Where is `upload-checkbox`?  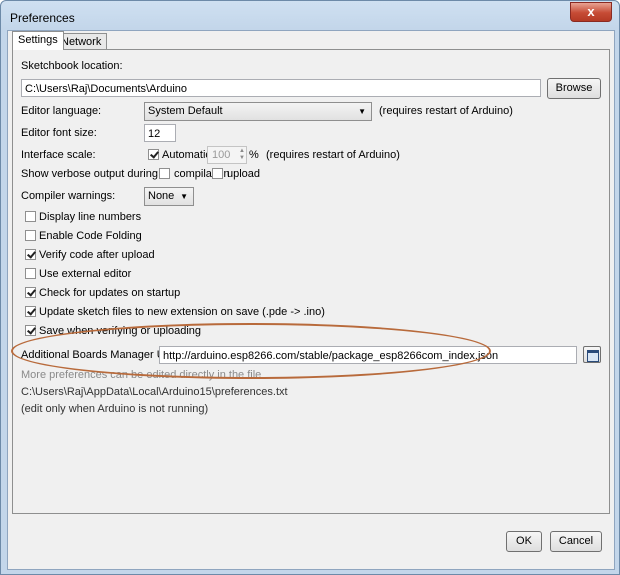 upload-checkbox is located at coordinates (217, 173).